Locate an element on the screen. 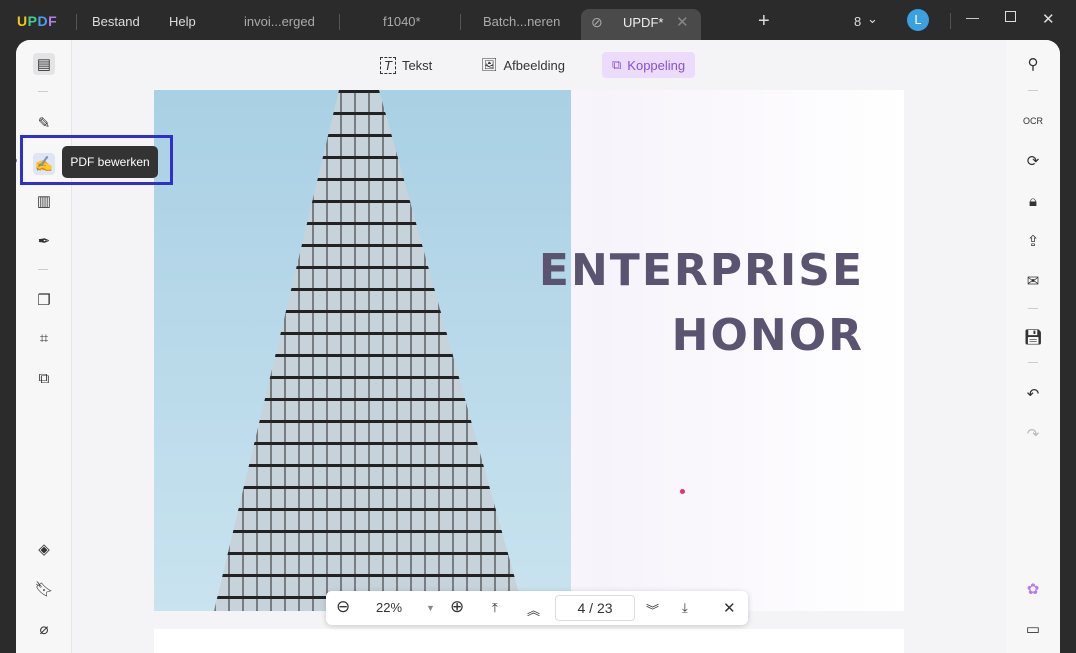 The image size is (1076, 653). last-page-icon: ⤓ is located at coordinates (685, 608).